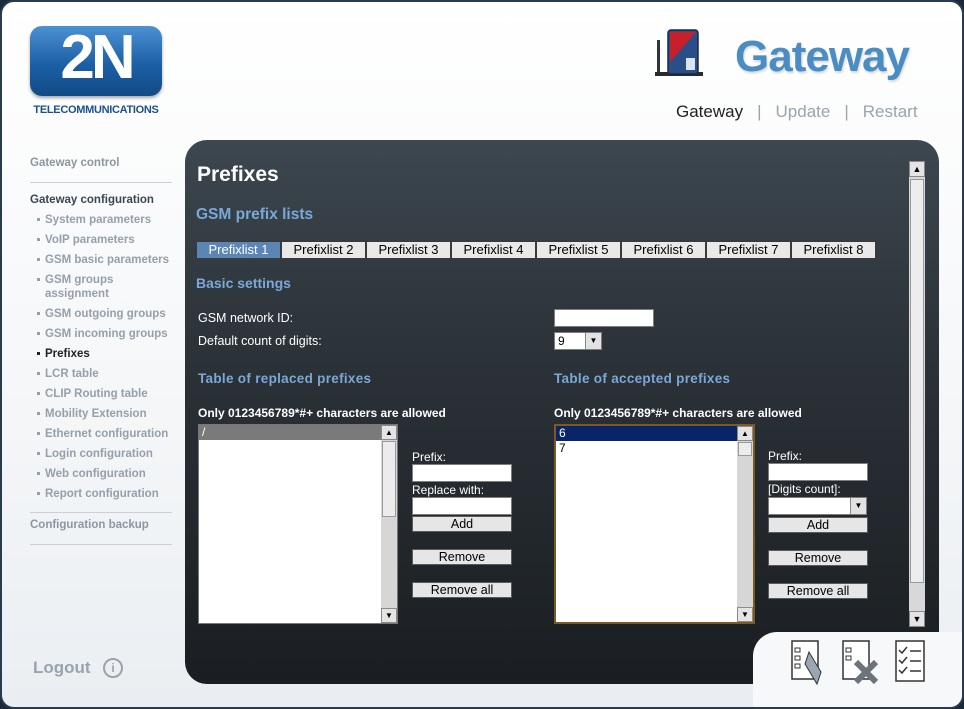 This screenshot has height=709, width=964. I want to click on replaced-prefix-input, so click(462, 473).